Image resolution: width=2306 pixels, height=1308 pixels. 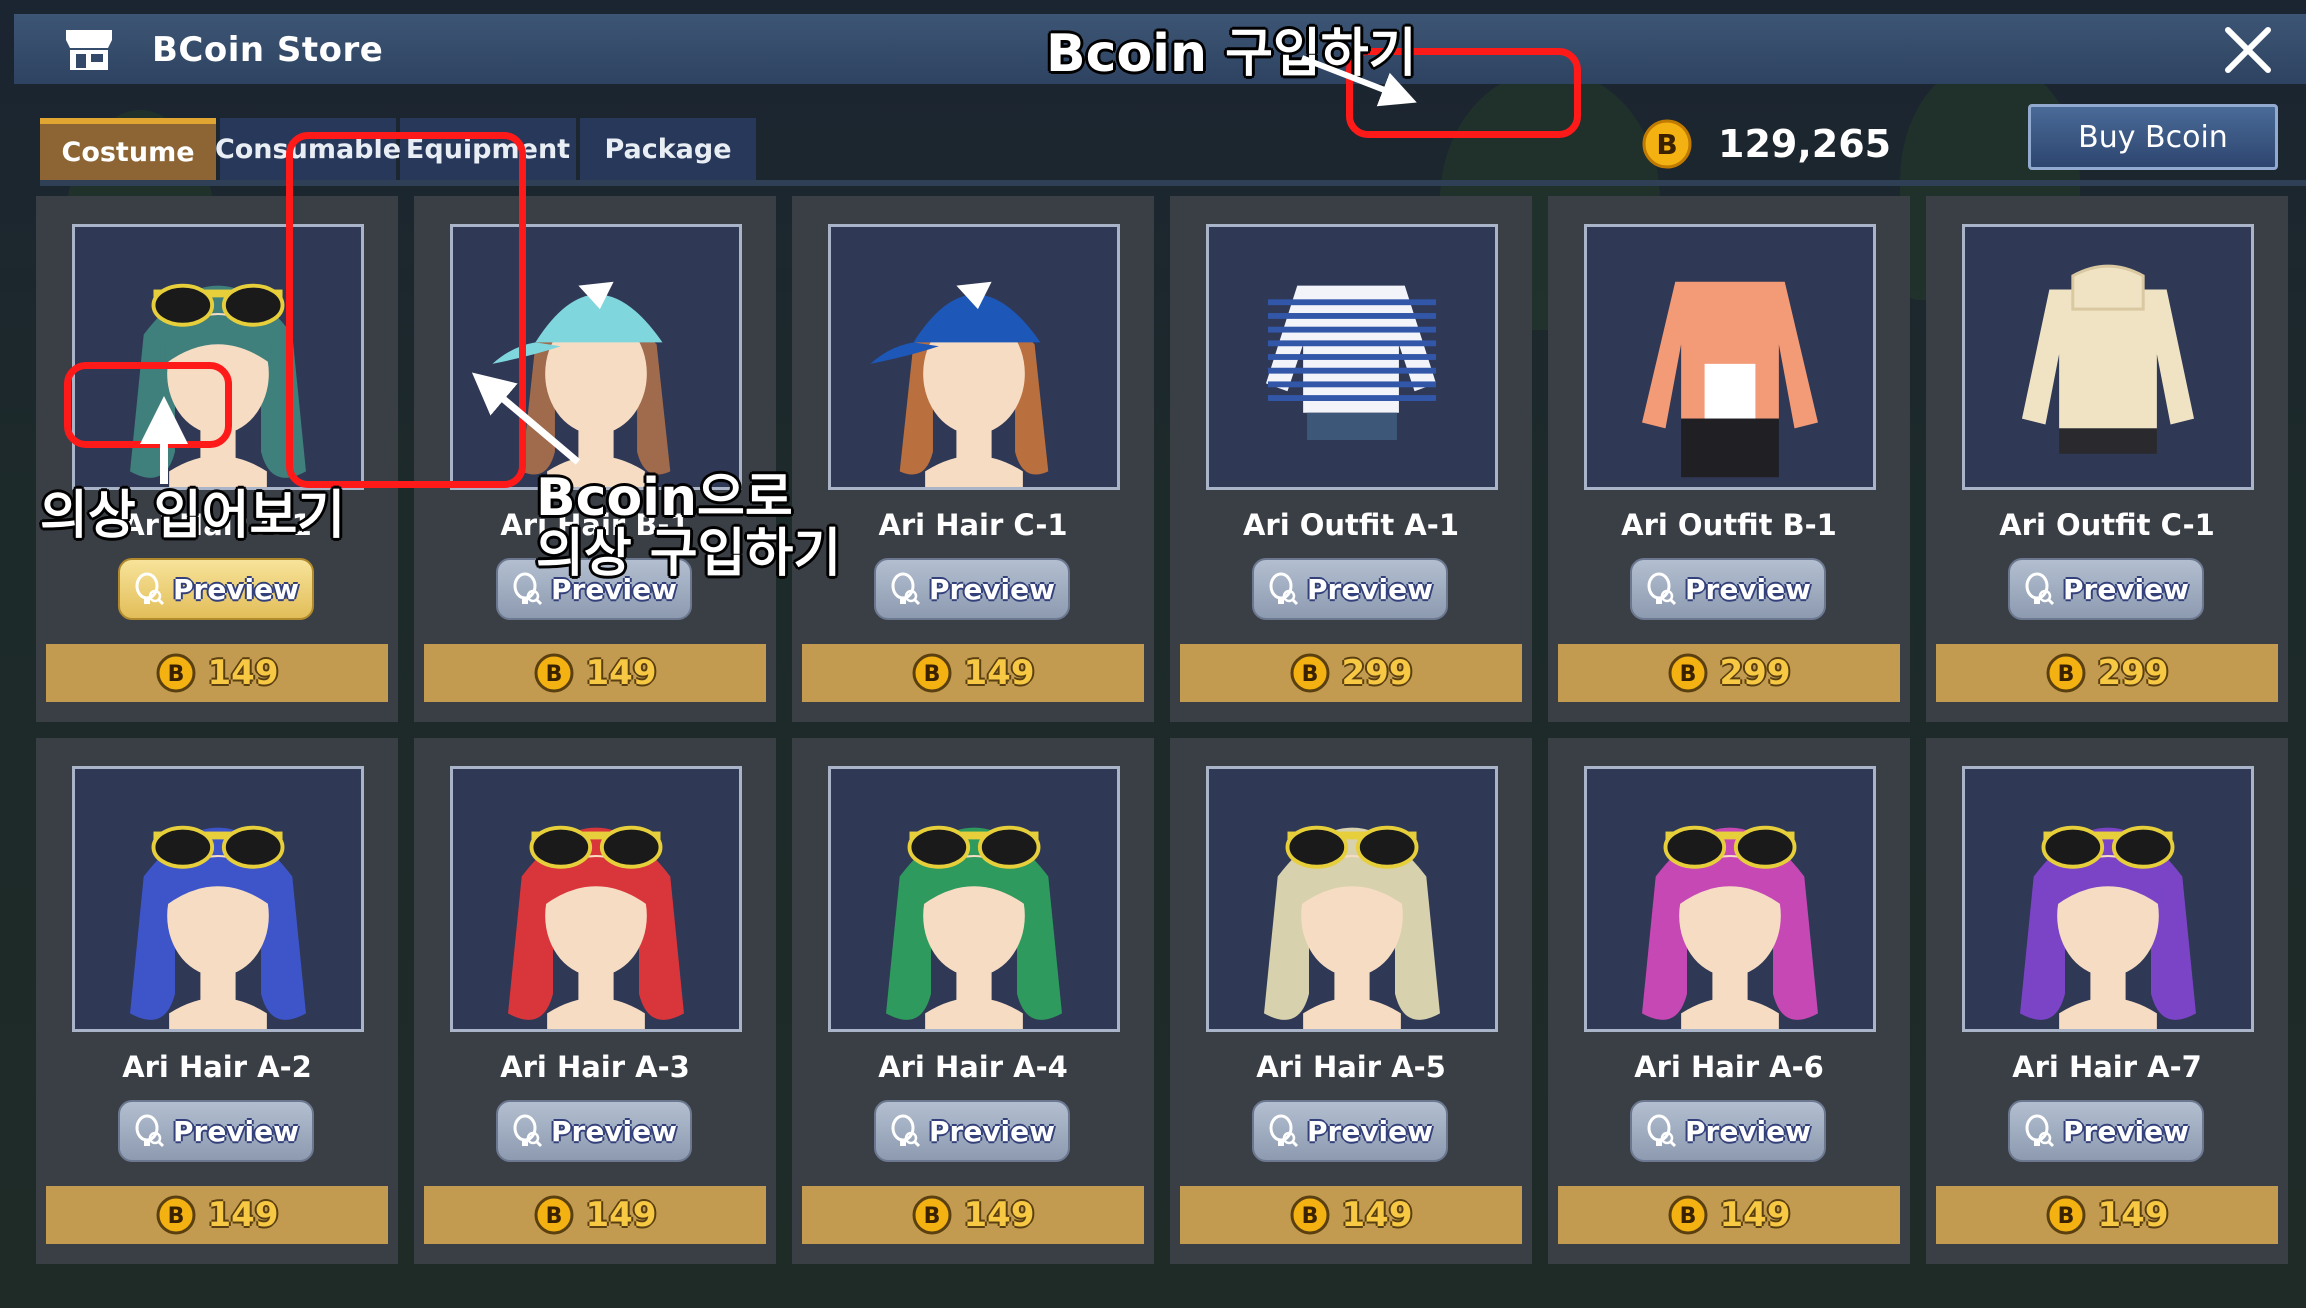 What do you see at coordinates (268, 50) in the screenshot?
I see `store-title: BCoin Store` at bounding box center [268, 50].